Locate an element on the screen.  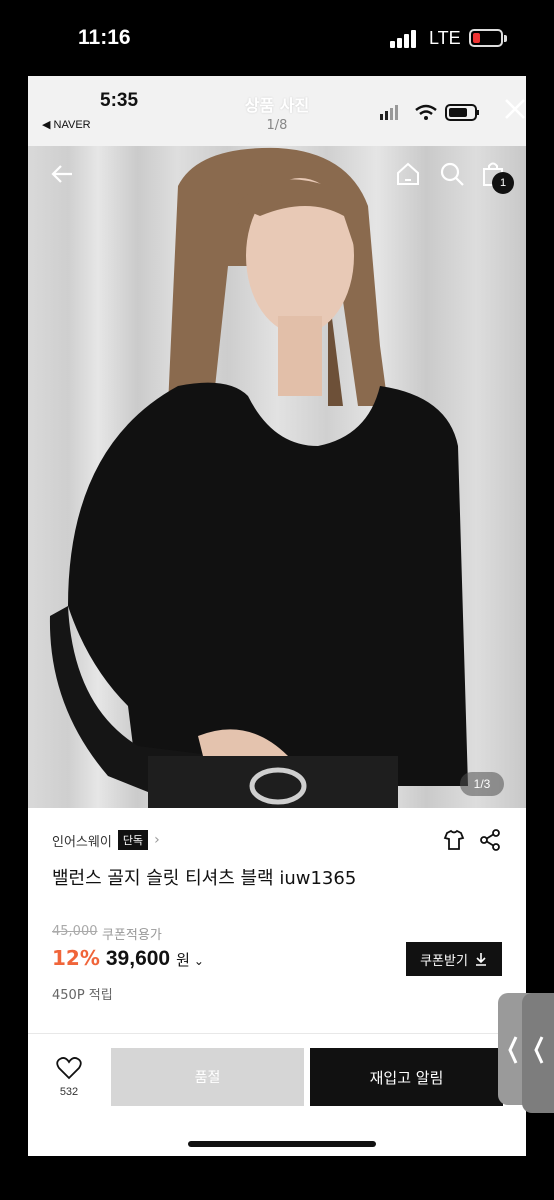
battery-icon is located at coordinates (488, 38).